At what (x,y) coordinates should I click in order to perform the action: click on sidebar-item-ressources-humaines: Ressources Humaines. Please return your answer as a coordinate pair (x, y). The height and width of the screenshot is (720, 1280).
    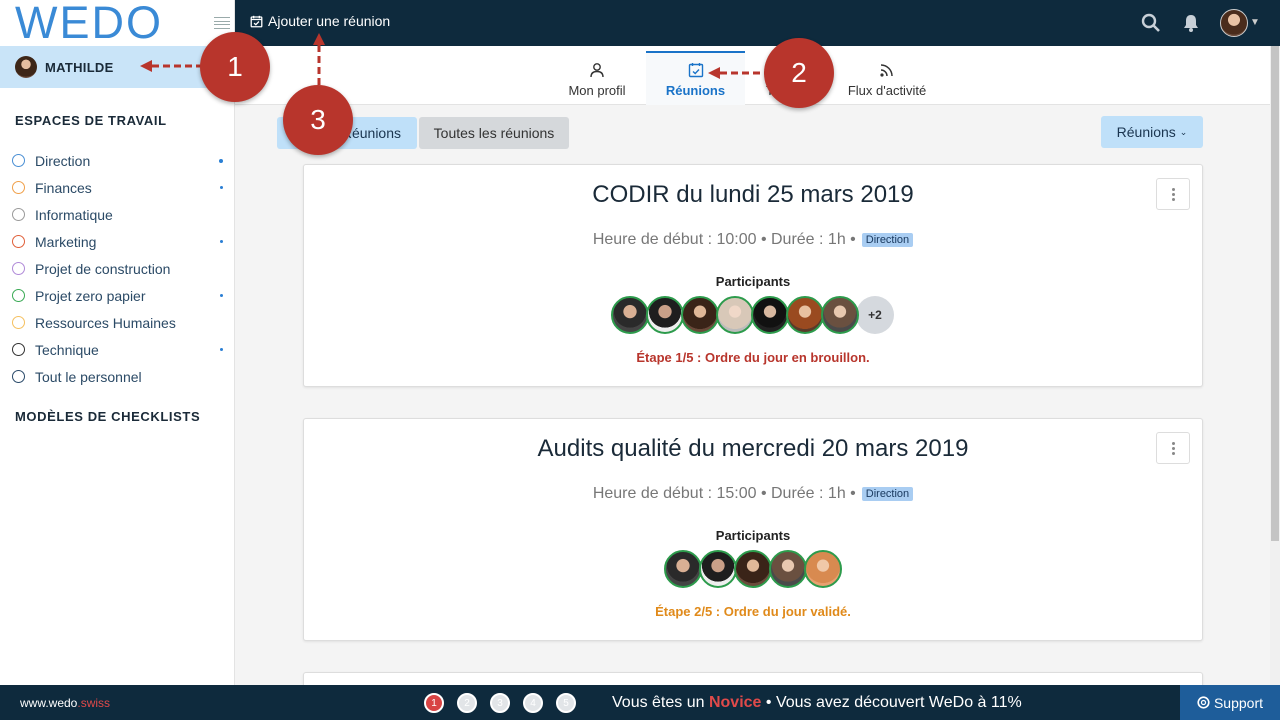
    Looking at the image, I should click on (119, 322).